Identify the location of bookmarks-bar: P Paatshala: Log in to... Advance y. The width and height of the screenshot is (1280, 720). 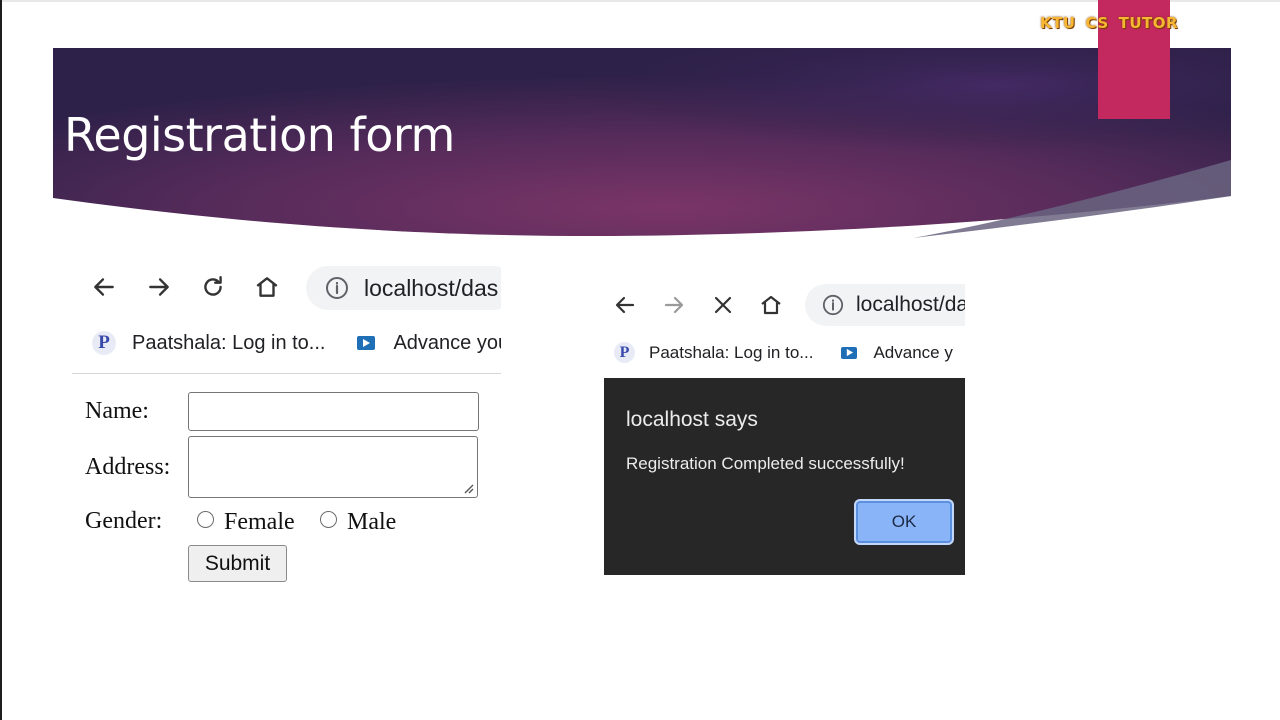
(783, 352).